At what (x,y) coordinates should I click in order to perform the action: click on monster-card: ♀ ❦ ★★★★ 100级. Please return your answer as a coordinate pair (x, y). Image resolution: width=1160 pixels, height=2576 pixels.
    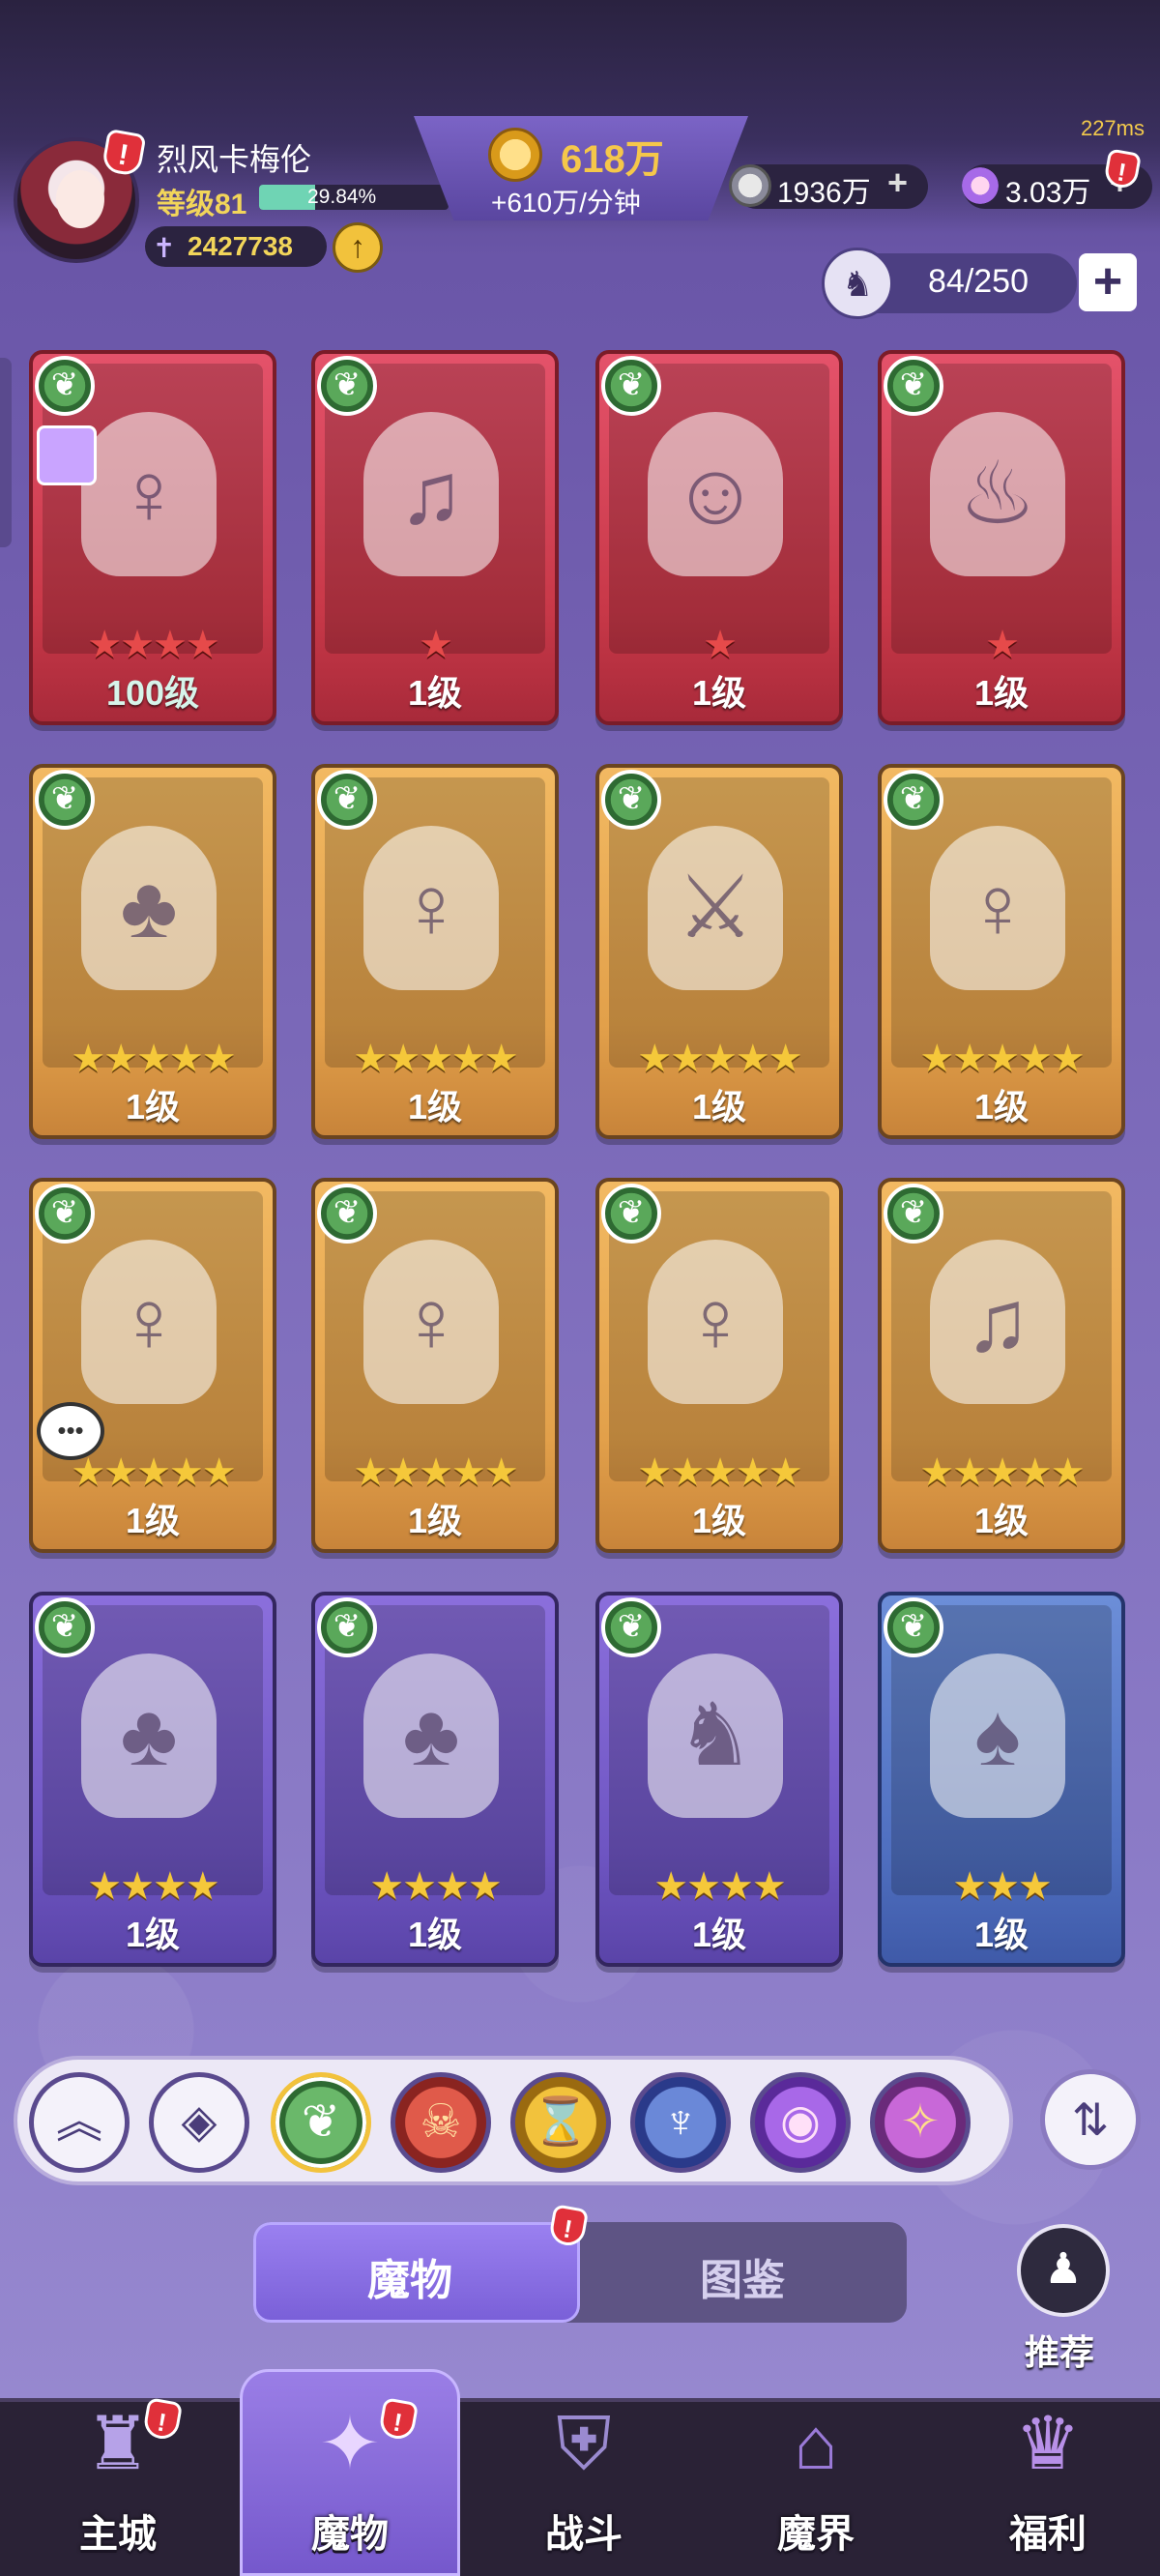
    Looking at the image, I should click on (152, 537).